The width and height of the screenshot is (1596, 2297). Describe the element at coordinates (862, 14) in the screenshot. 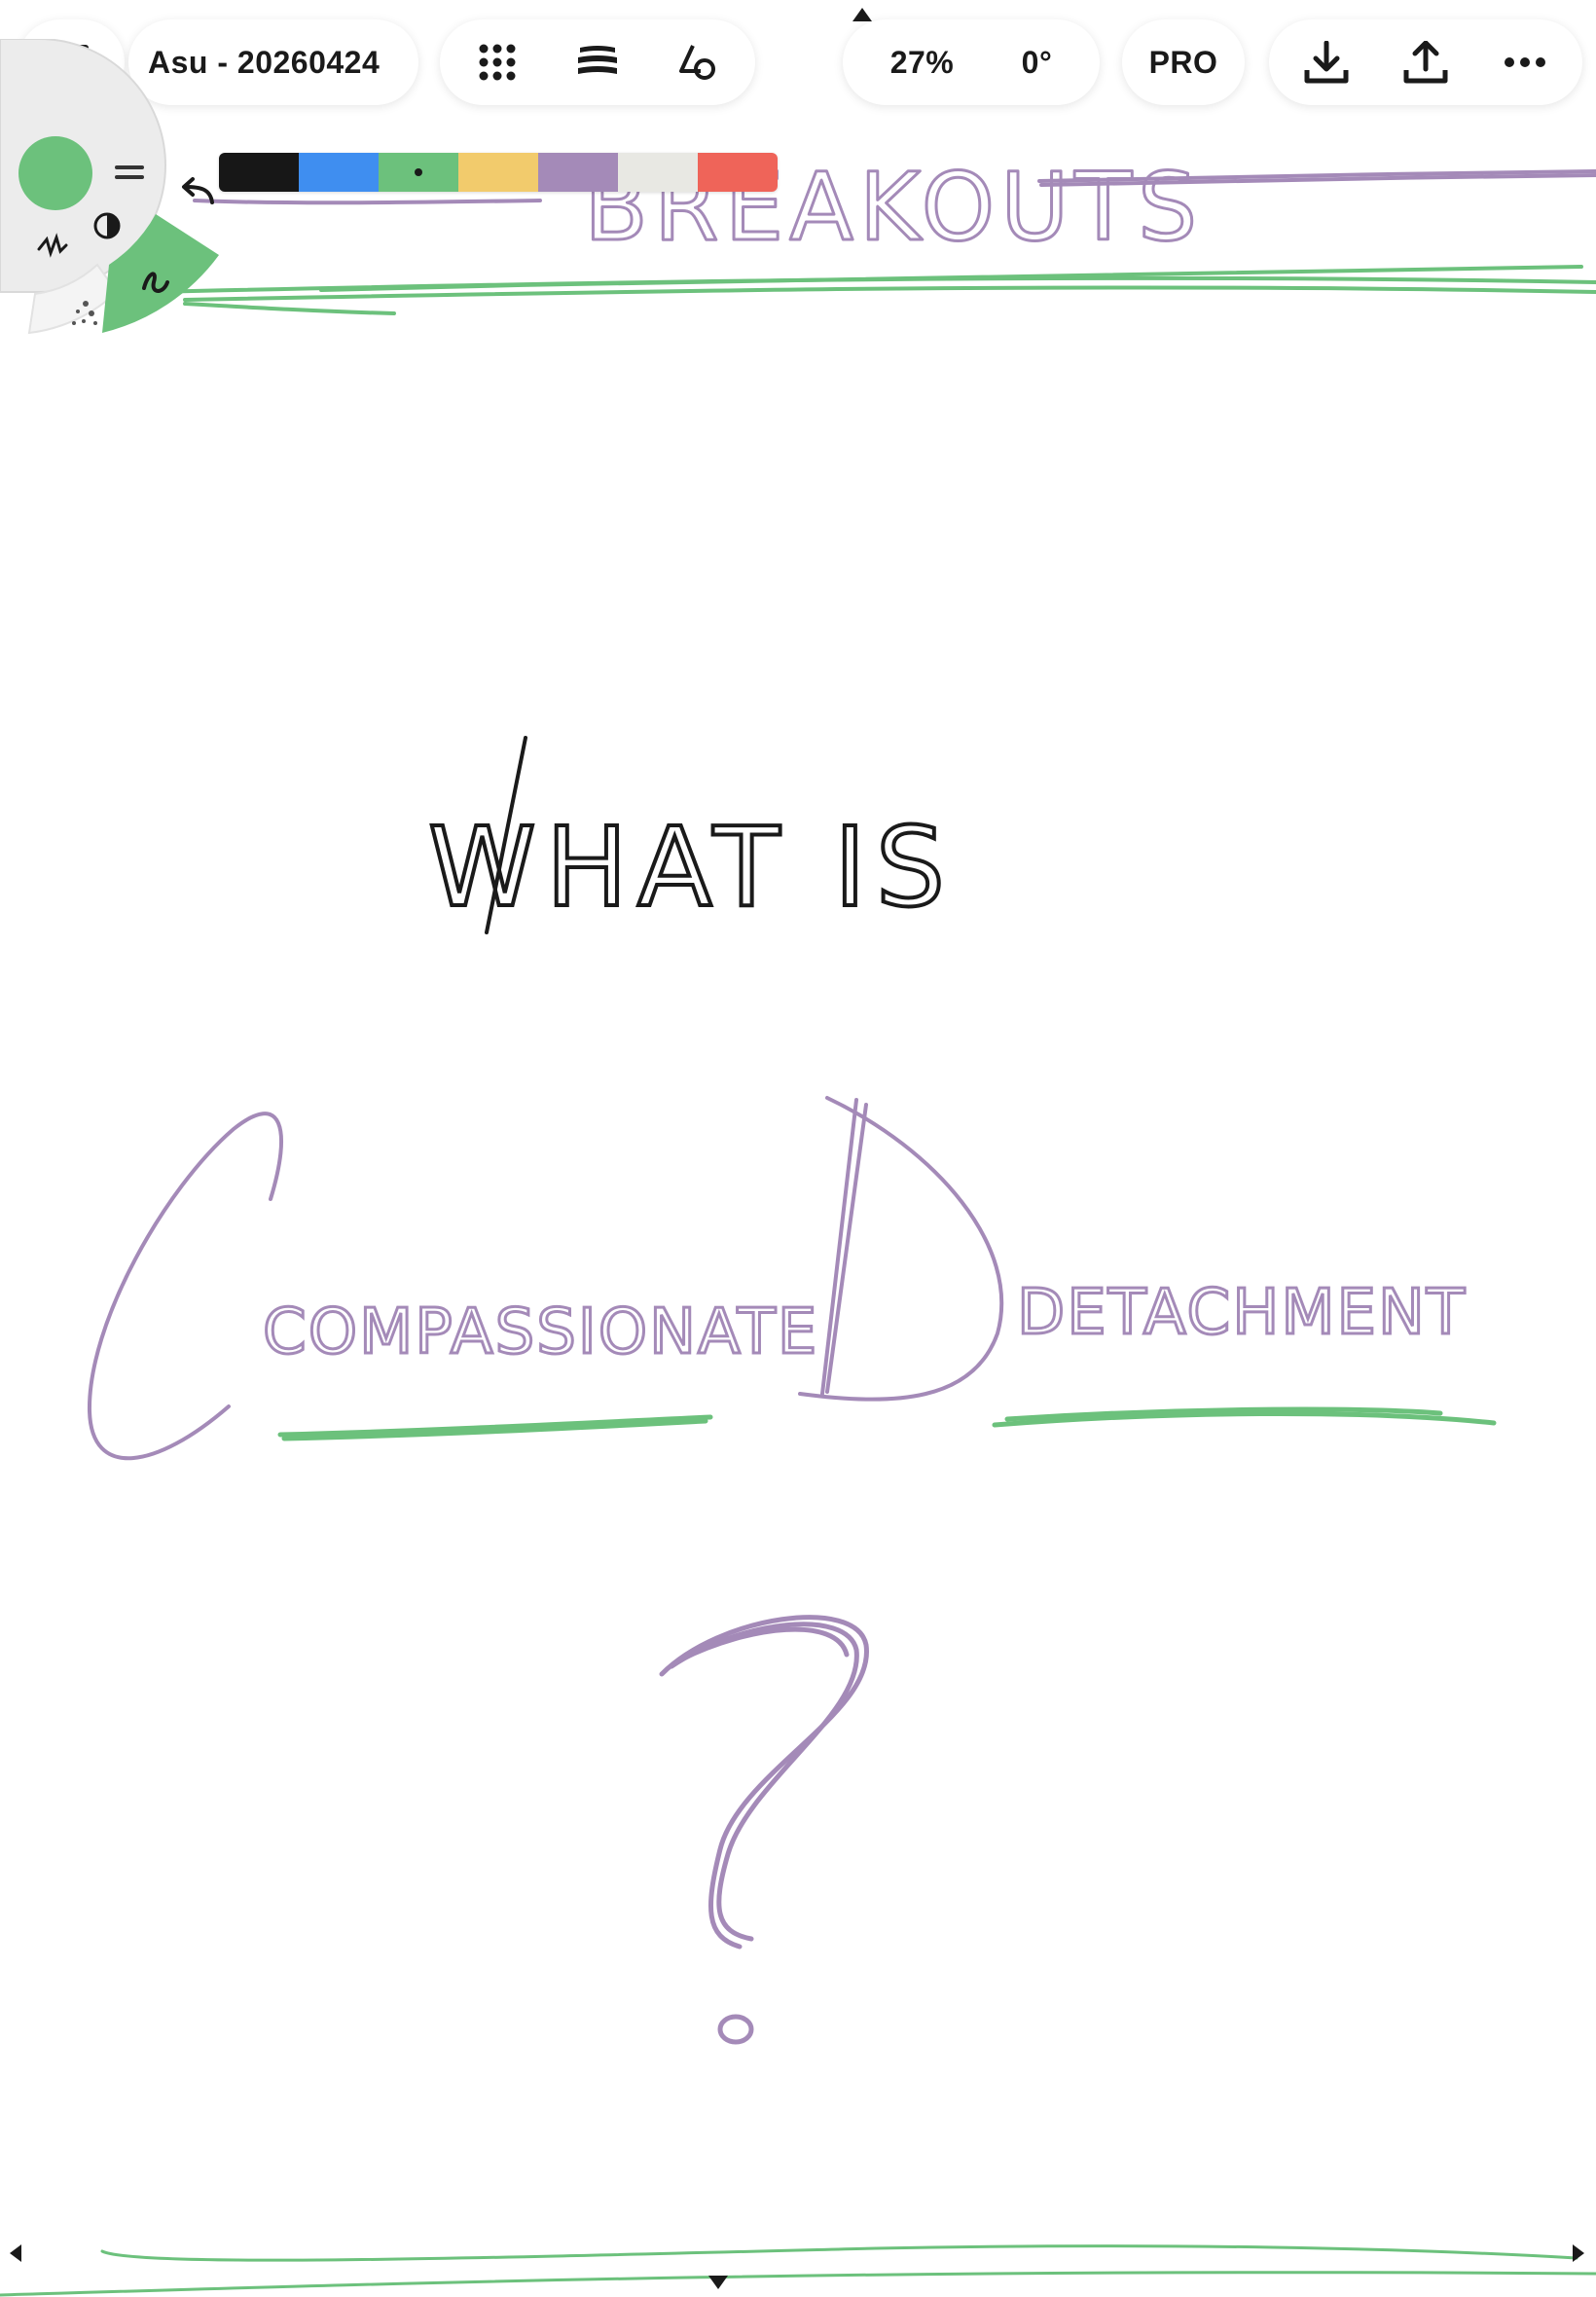

I see `scroll-up-arrow` at that location.